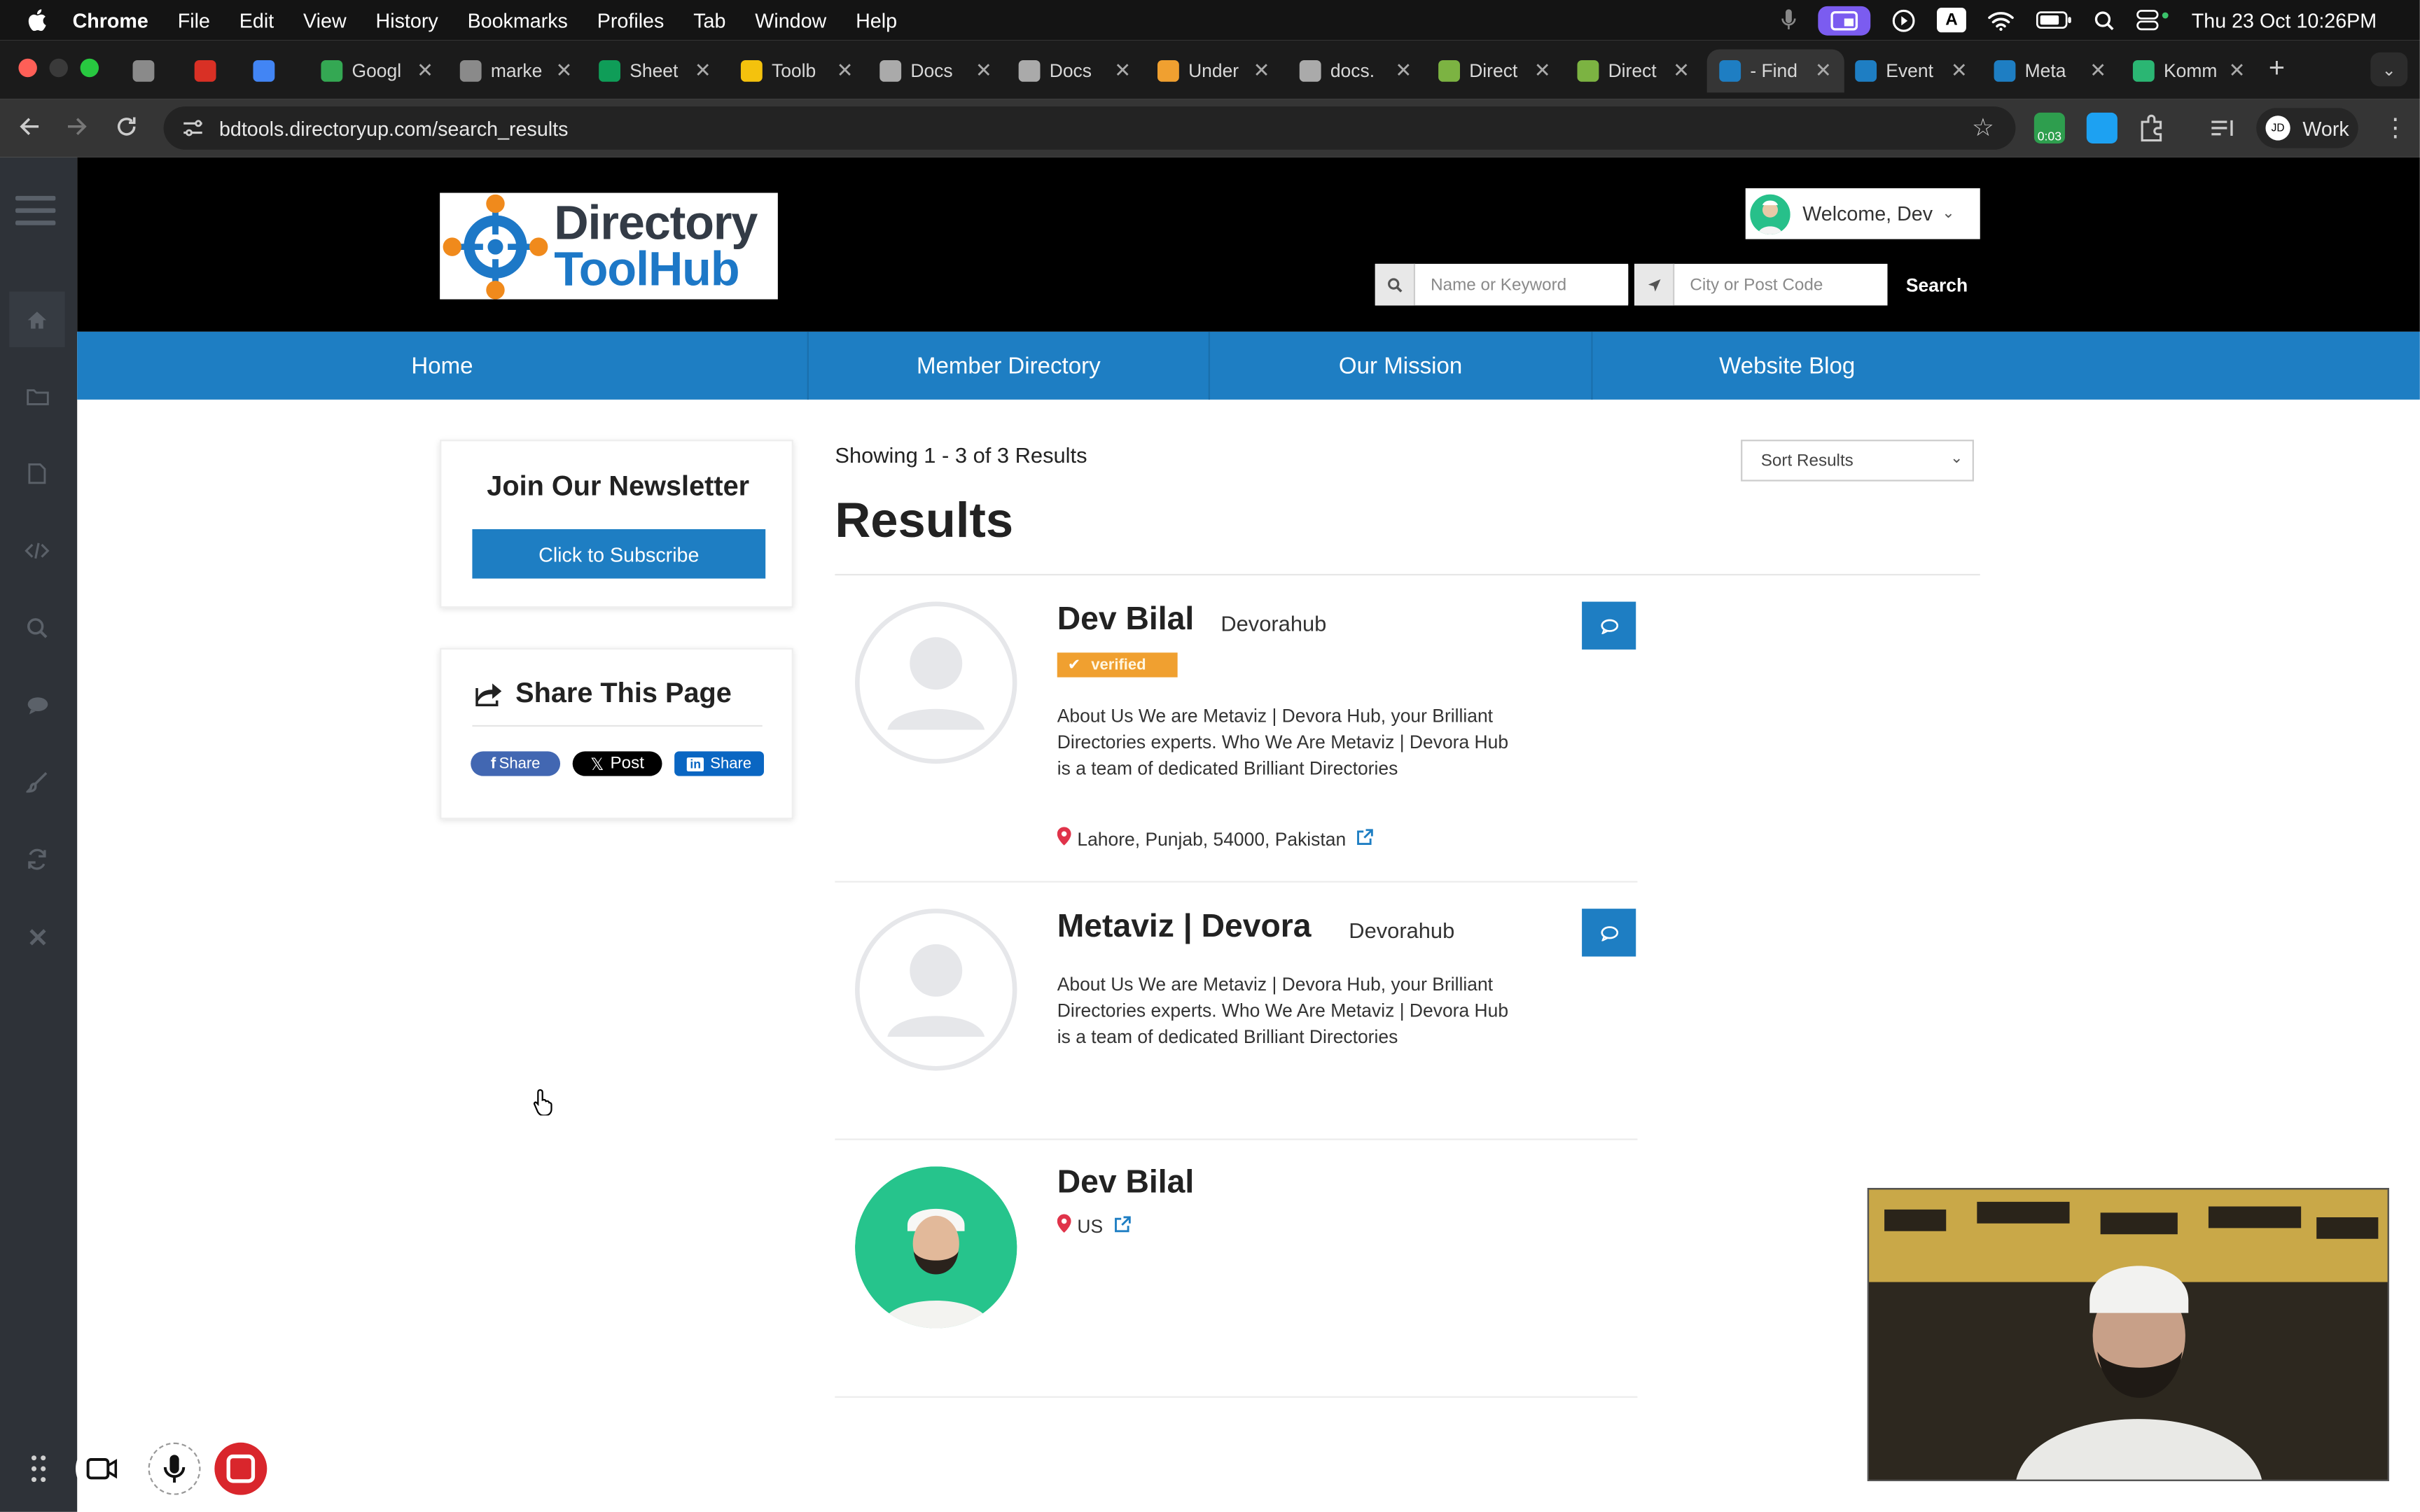  Describe the element at coordinates (89, 68) in the screenshot. I see `window-zoom-button` at that location.